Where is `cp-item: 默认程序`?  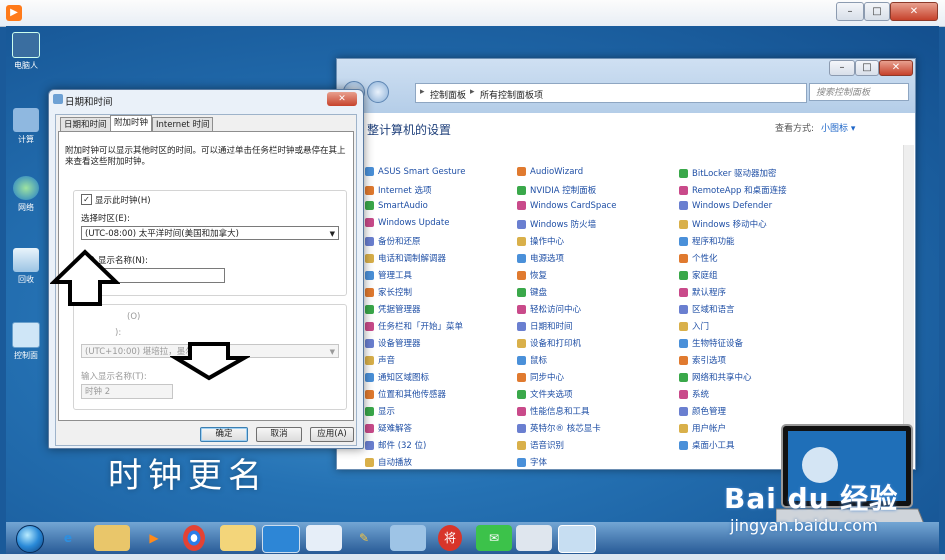
cp-item: 默认程序 is located at coordinates (702, 292).